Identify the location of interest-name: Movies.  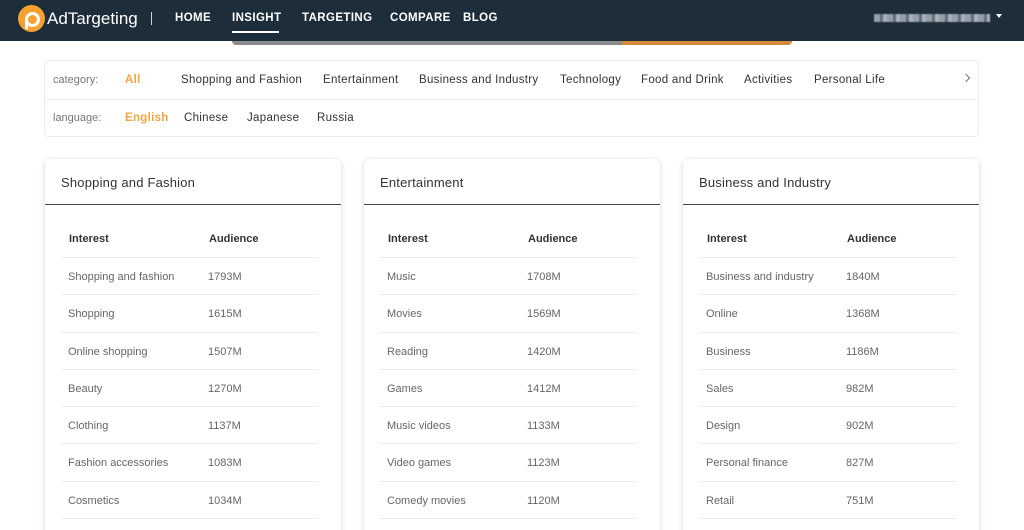
(404, 314).